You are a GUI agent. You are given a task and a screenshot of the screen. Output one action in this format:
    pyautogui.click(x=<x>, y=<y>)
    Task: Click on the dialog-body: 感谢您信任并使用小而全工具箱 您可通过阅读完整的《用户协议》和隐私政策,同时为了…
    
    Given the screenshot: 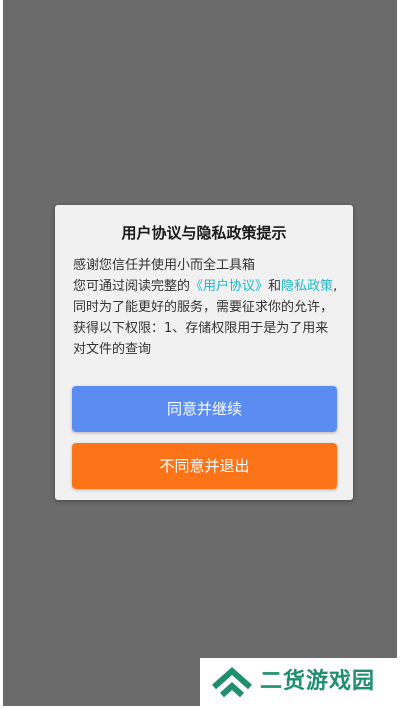 What is the action you would take?
    pyautogui.click(x=206, y=313)
    